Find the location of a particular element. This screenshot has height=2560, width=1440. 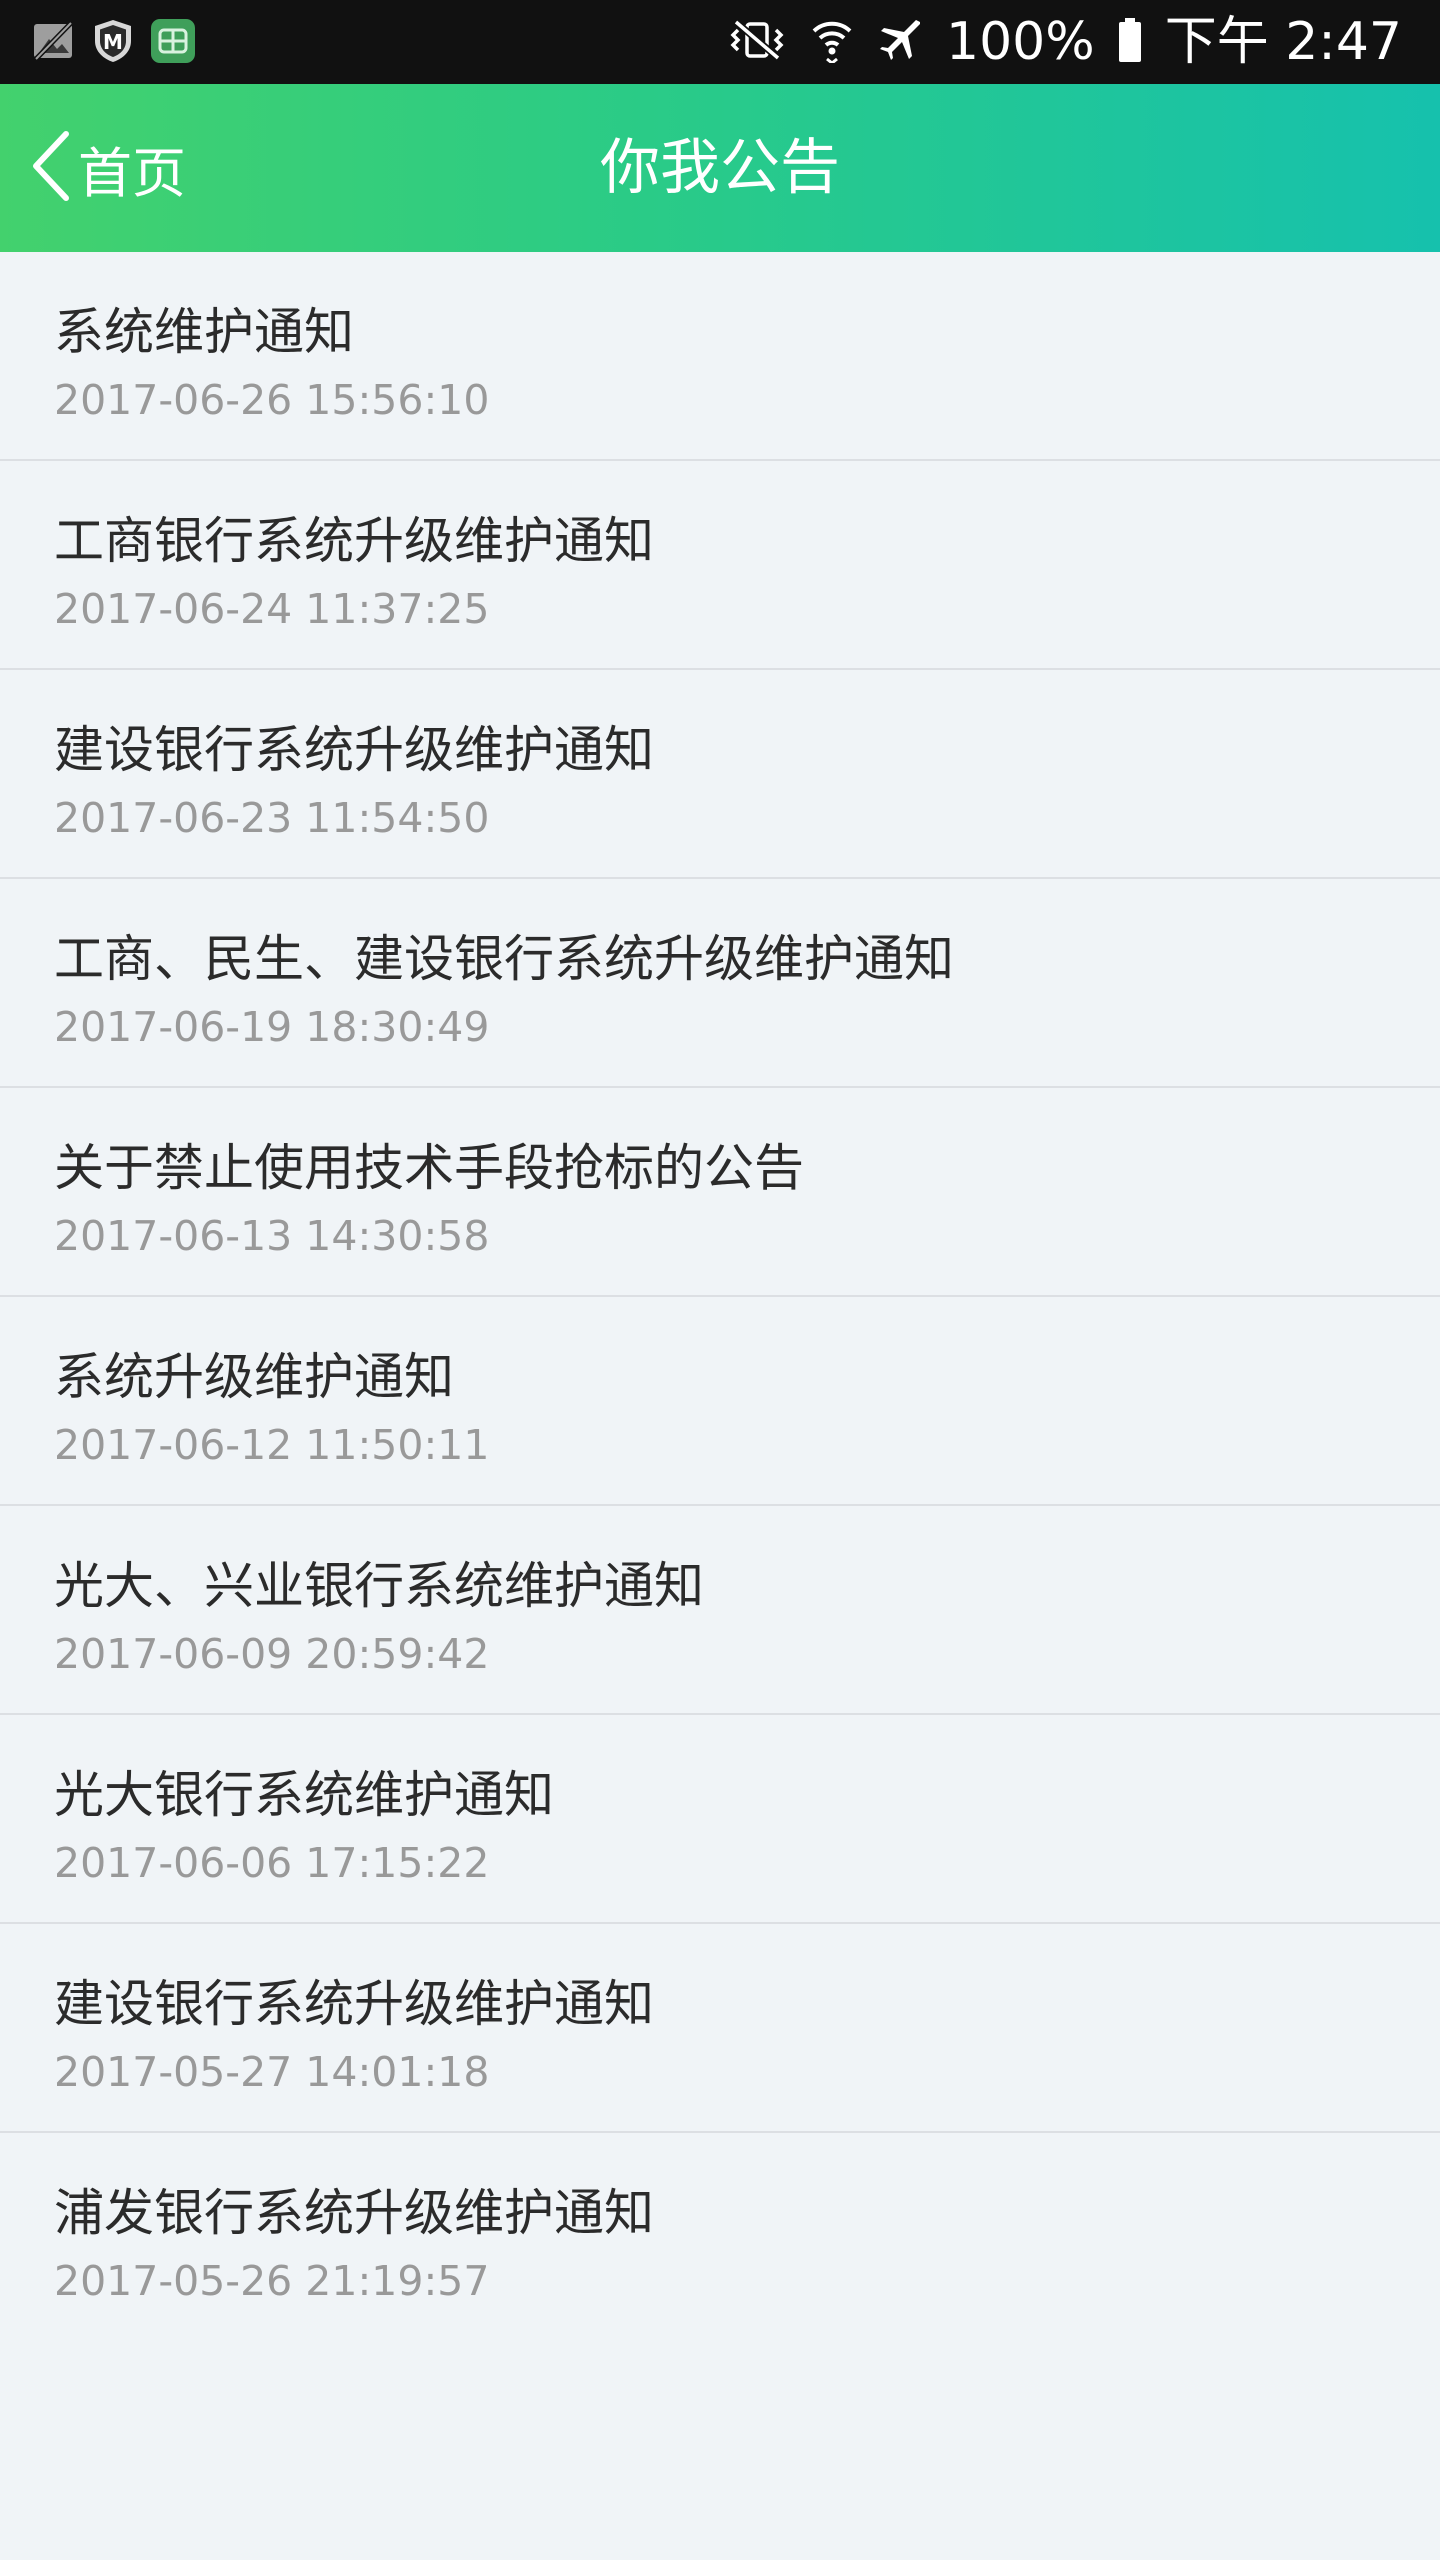

notice-time: 2017-06-24 11:37:25 is located at coordinates (272, 609).